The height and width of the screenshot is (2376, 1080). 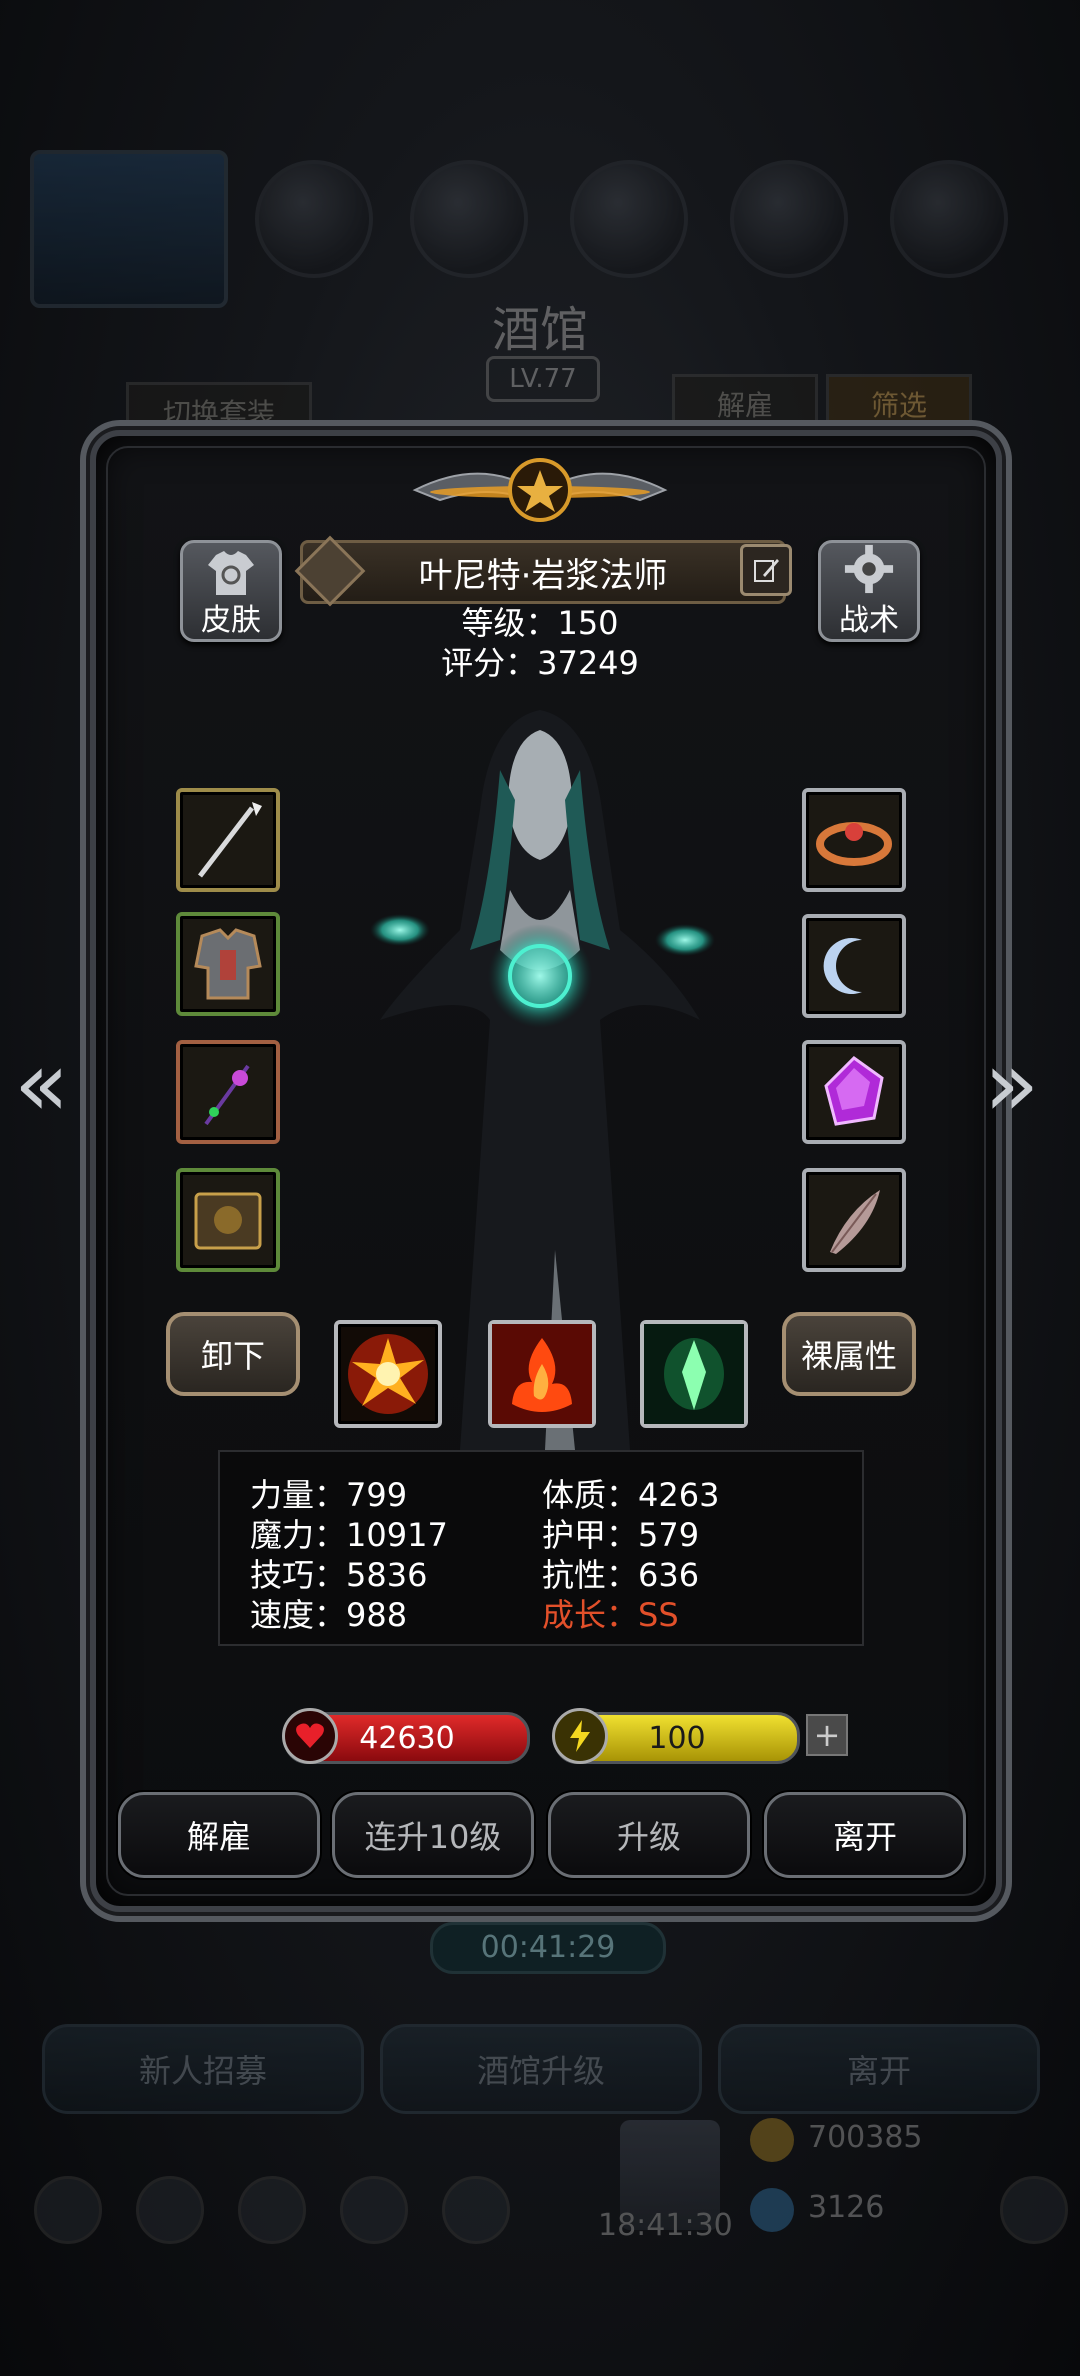 I want to click on stat-growth: 成长：SS, so click(x=610, y=1615).